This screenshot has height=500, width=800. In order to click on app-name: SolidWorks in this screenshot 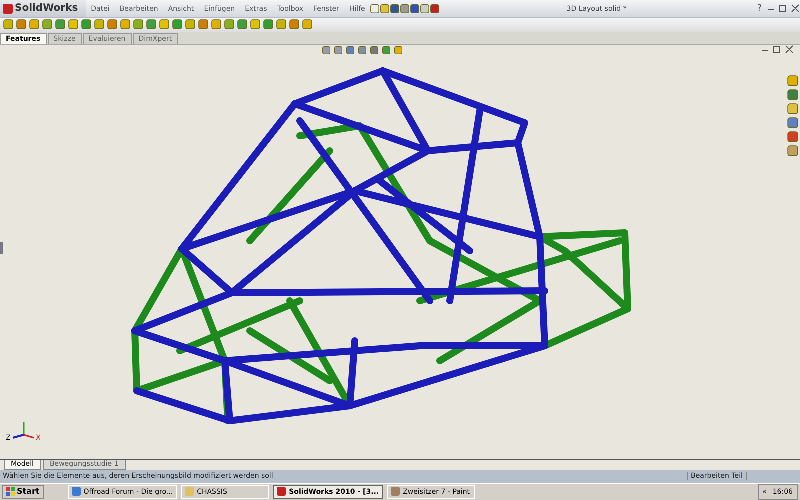, I will do `click(46, 8)`.